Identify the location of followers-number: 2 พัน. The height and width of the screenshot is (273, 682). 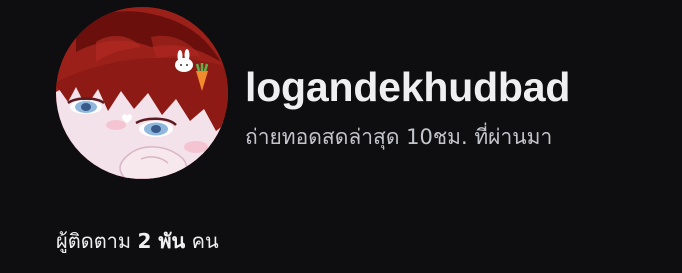
(161, 241).